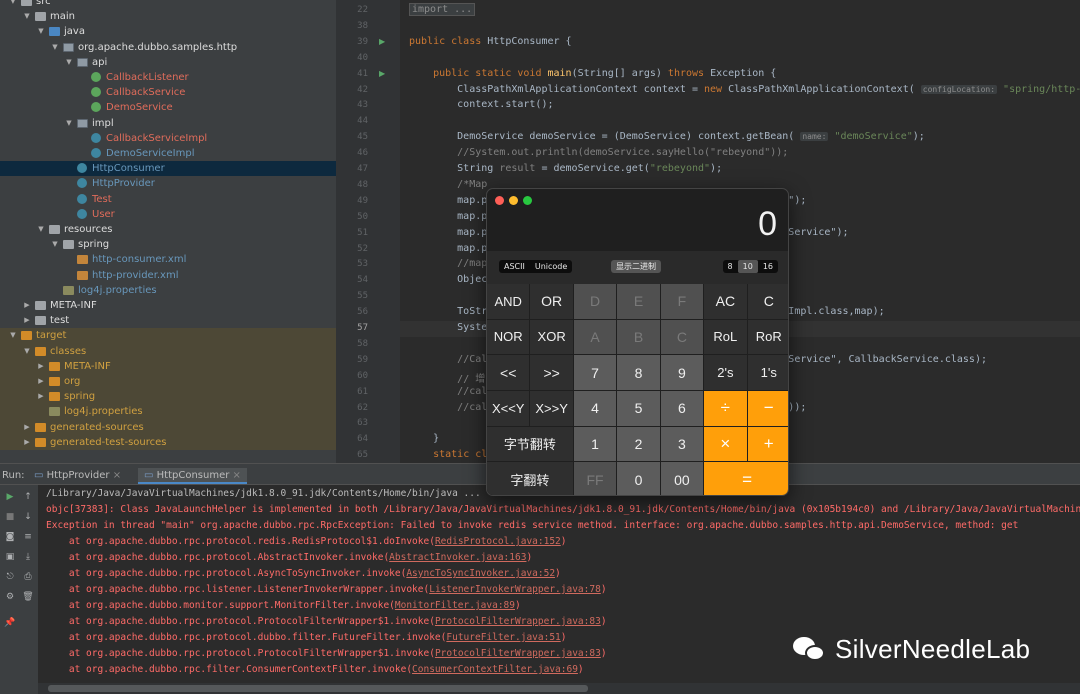 The width and height of the screenshot is (1080, 694). What do you see at coordinates (168, 47) in the screenshot?
I see `tree-item: ▼ org.apache.dubbo.samples.http` at bounding box center [168, 47].